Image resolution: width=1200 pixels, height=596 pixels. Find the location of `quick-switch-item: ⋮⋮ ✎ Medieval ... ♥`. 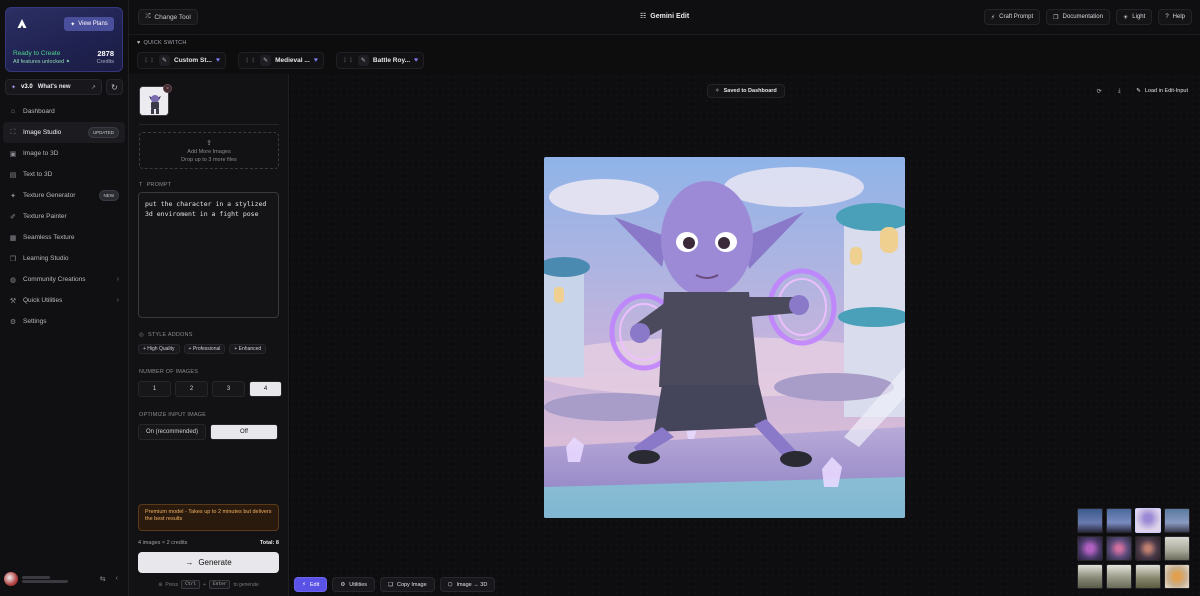

quick-switch-item: ⋮⋮ ✎ Medieval ... ♥ is located at coordinates (281, 60).